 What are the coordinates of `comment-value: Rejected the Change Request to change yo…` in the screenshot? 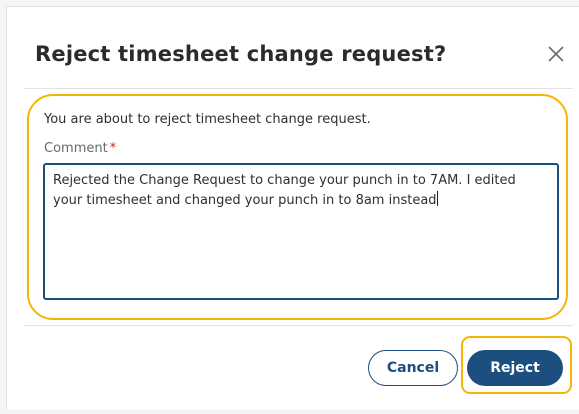 It's located at (286, 190).